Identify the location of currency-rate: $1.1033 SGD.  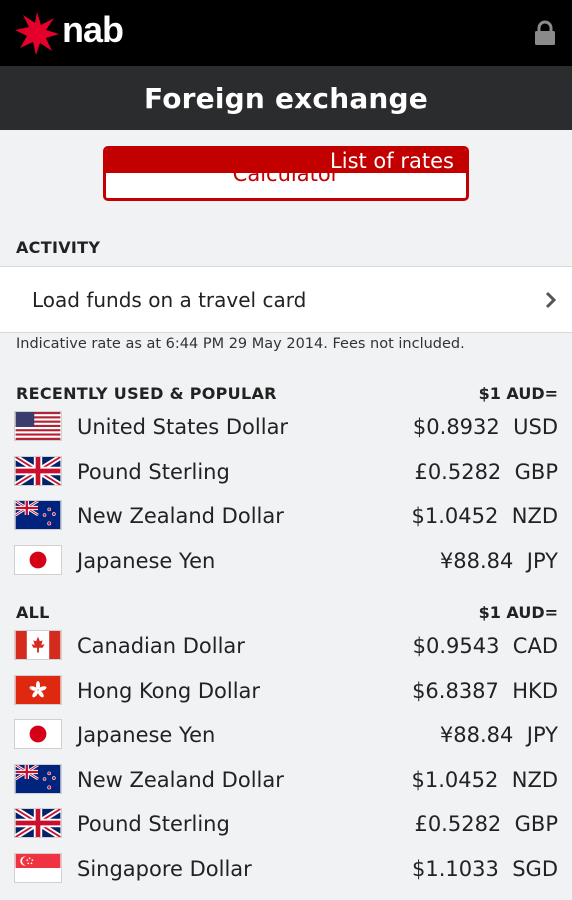
(485, 869).